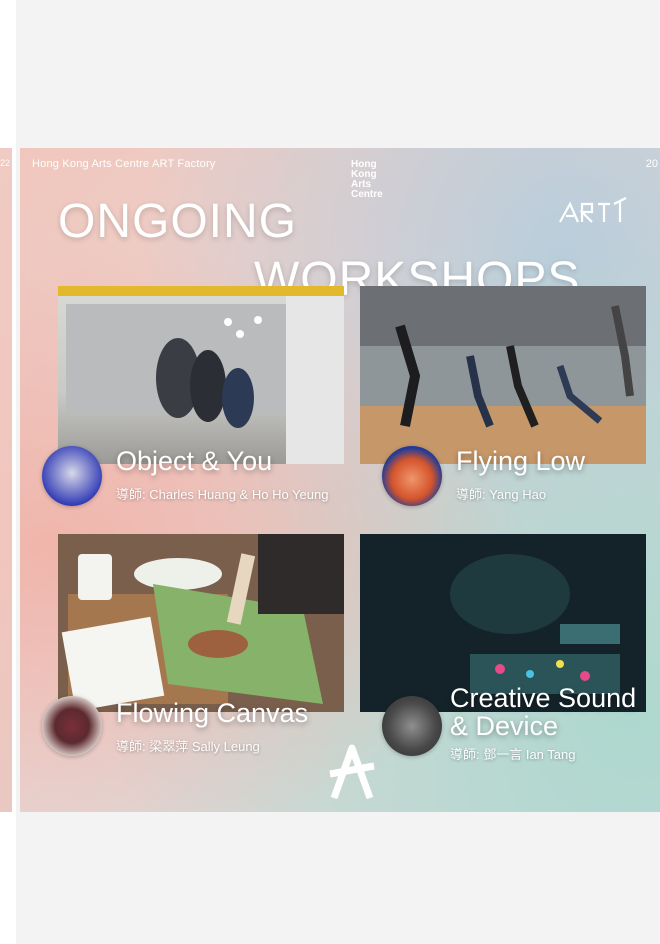 This screenshot has width=660, height=944. I want to click on workshop-title-flowing-canvas: Flowing Canvas, so click(212, 713).